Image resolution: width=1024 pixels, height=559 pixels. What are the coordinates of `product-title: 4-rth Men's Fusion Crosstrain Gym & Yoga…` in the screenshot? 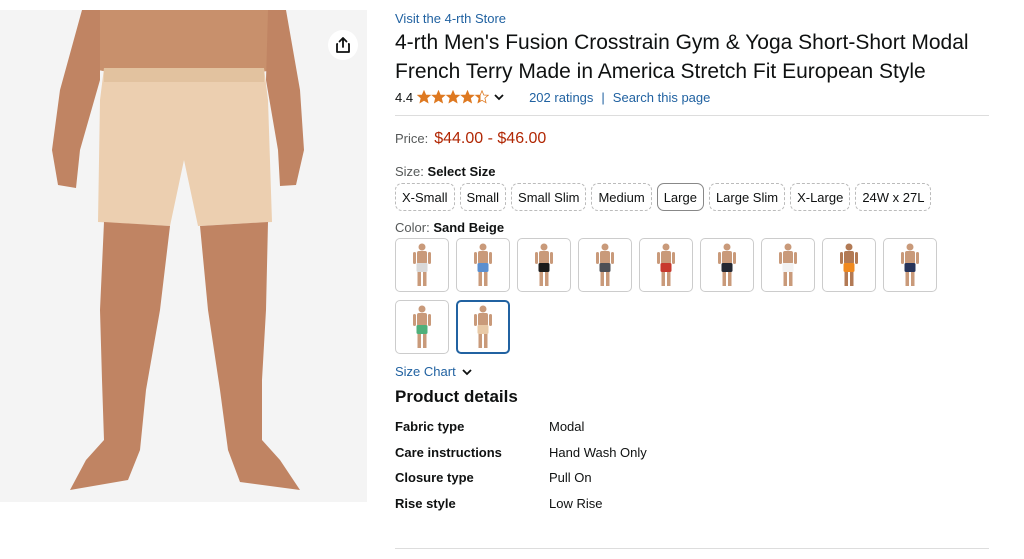 It's located at (682, 57).